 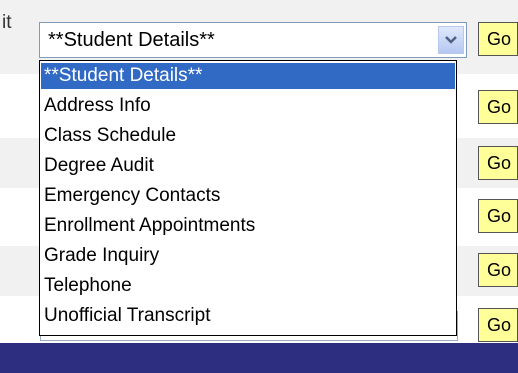 I want to click on chevron-down-icon, so click(x=451, y=40).